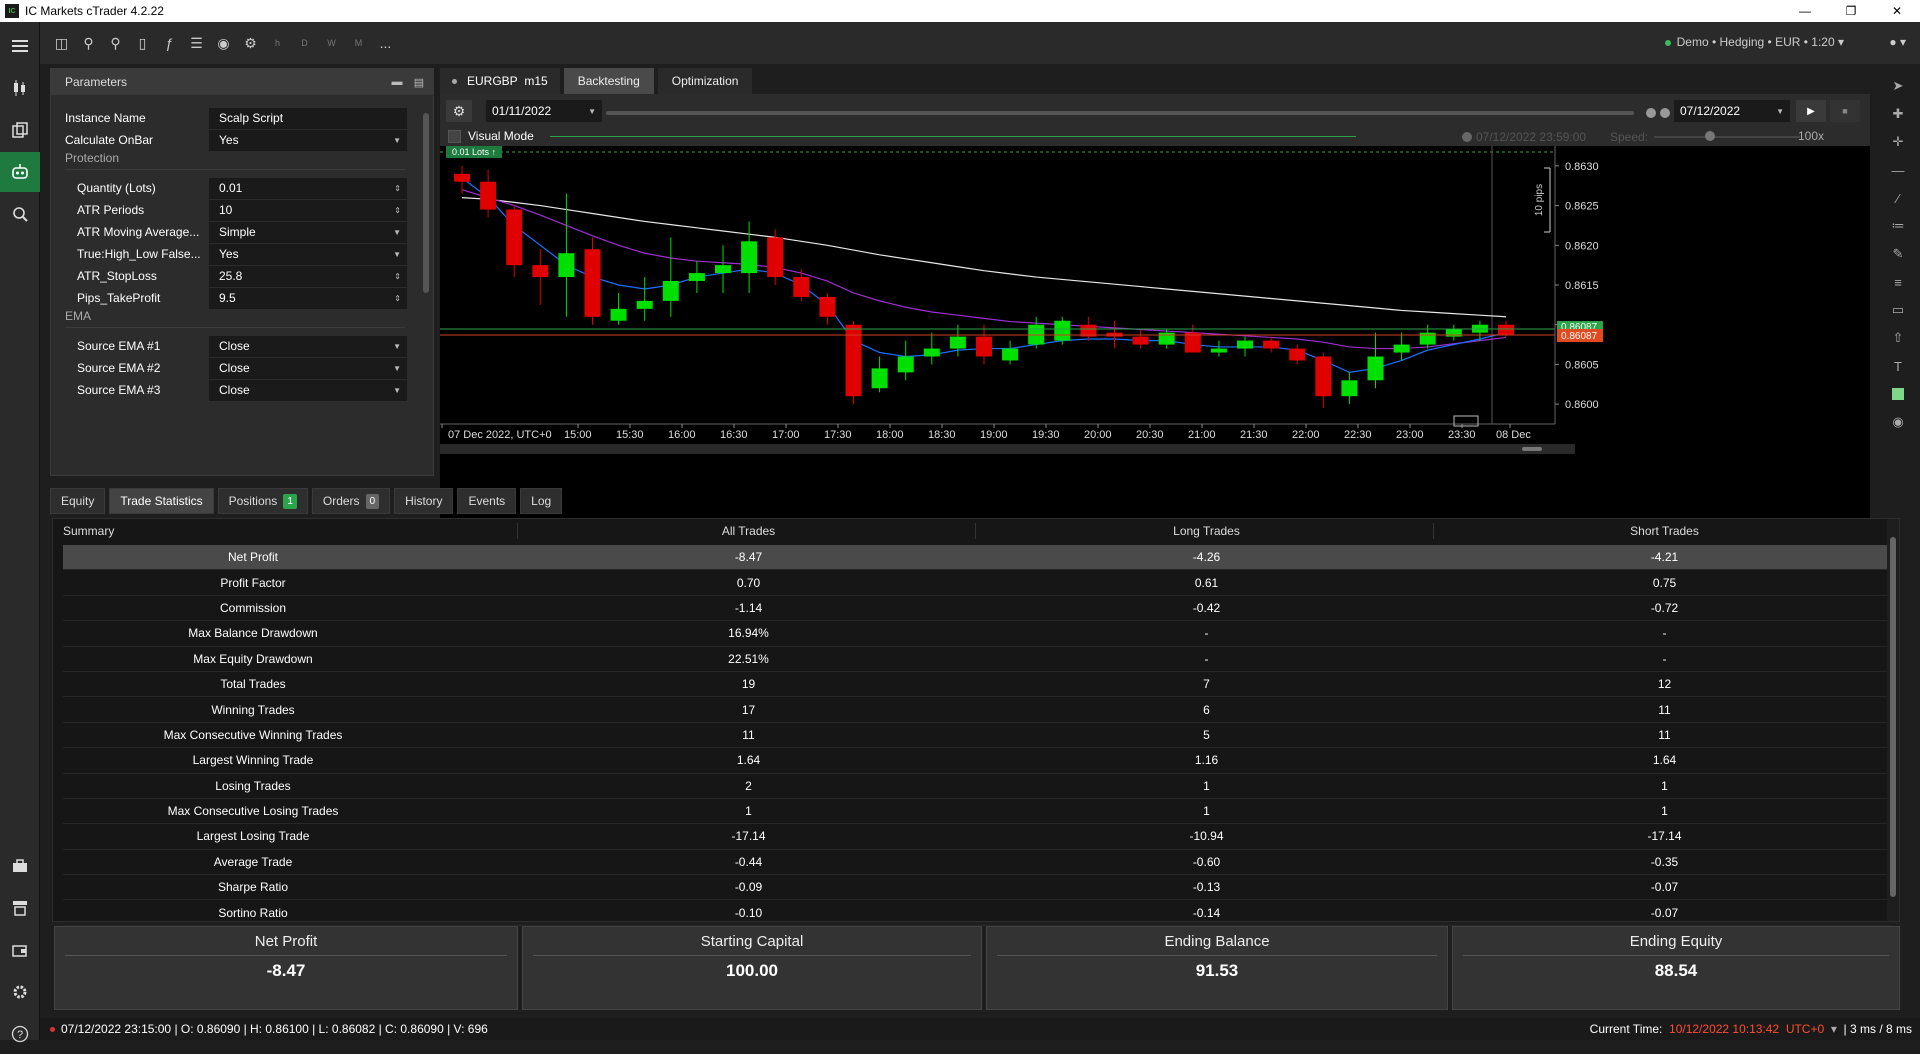 This screenshot has height=1054, width=1920. I want to click on briefcase-icon, so click(20, 866).